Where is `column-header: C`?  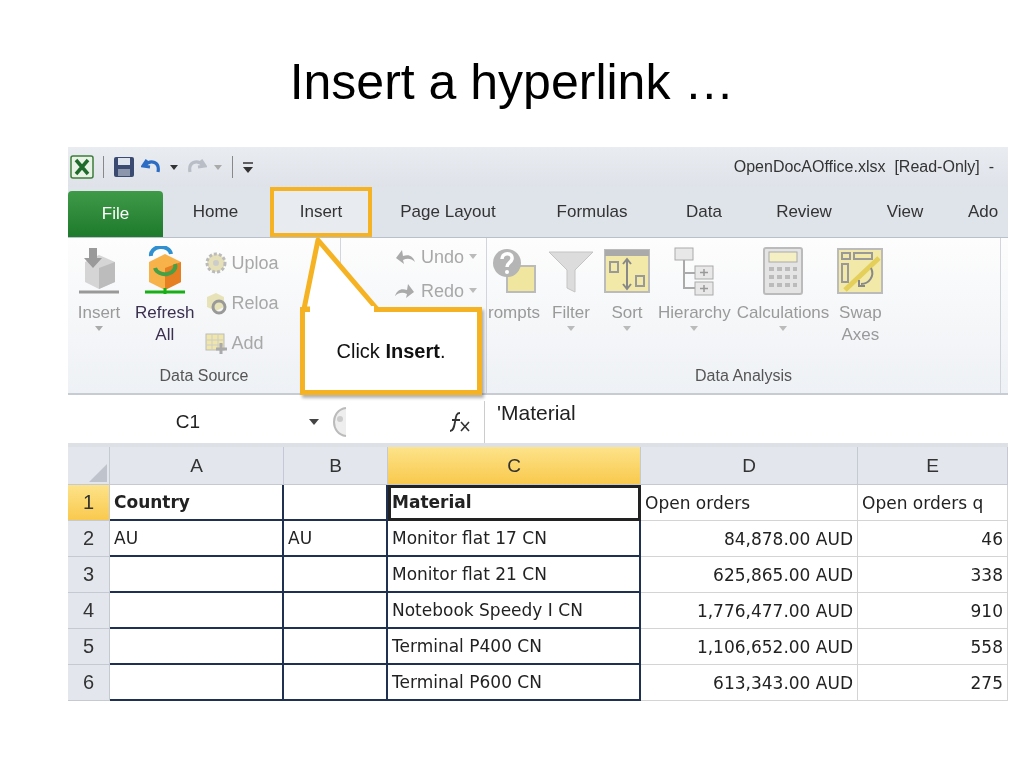 column-header: C is located at coordinates (514, 466).